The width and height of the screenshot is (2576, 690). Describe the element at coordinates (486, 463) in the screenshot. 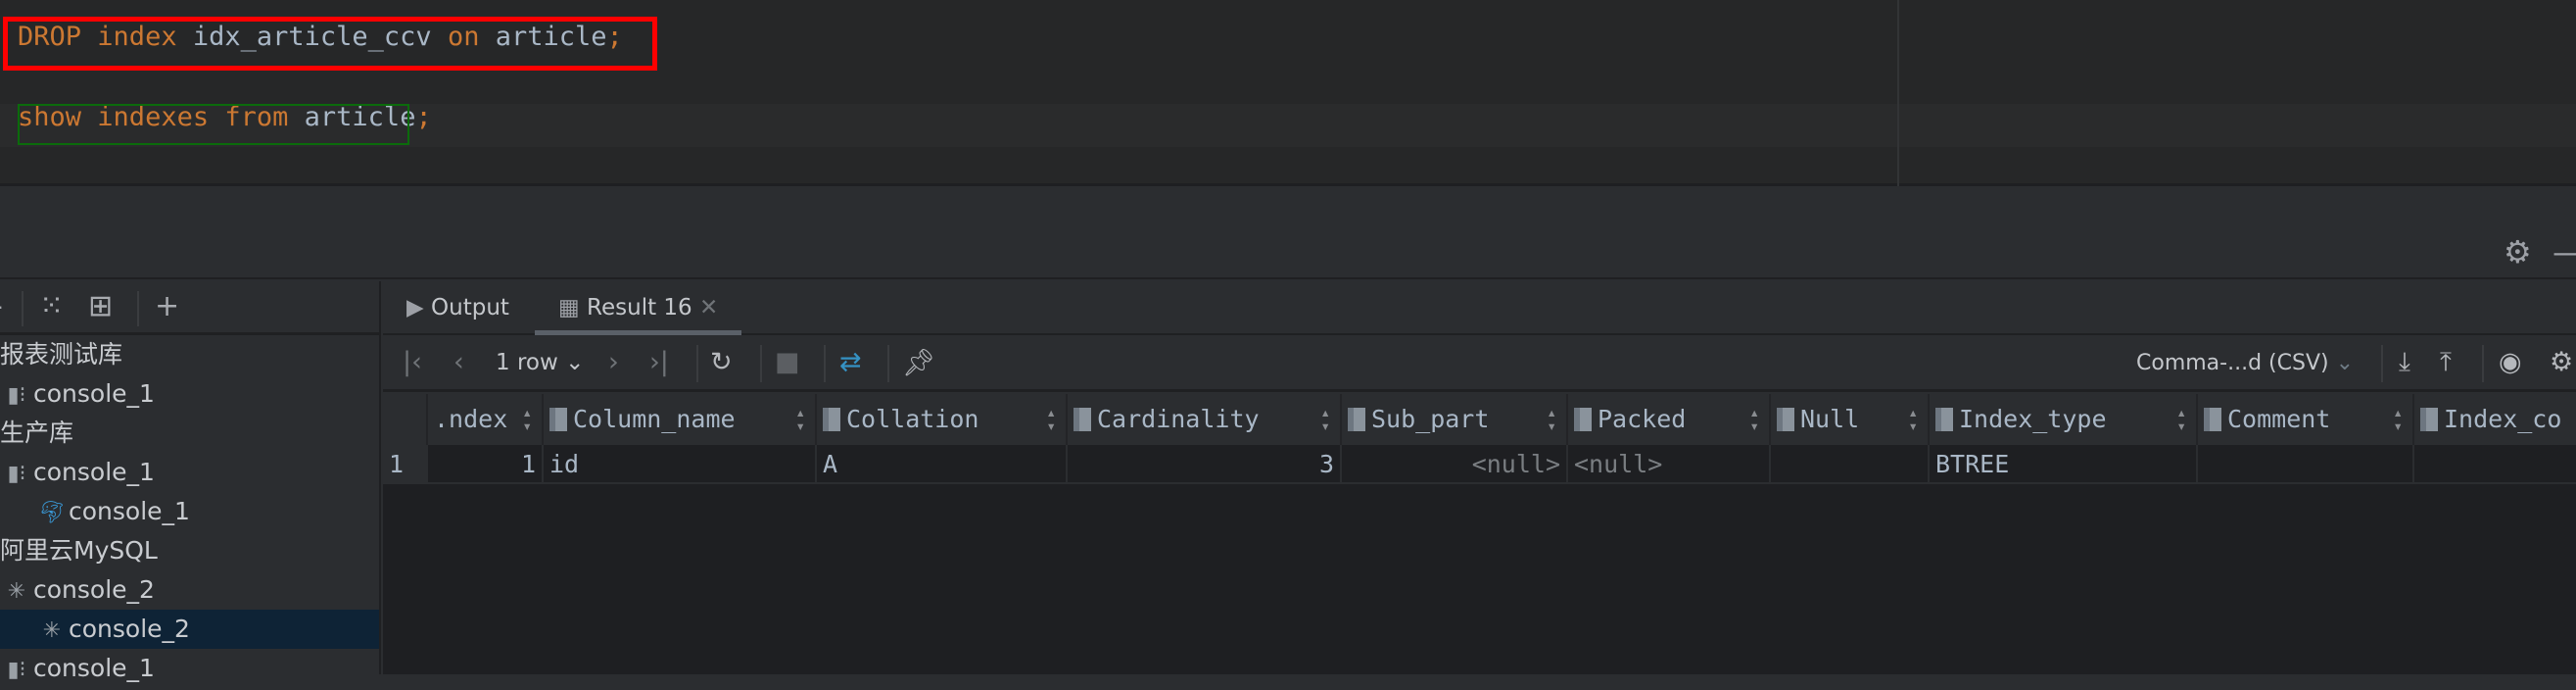

I see `table-cell: 1` at that location.